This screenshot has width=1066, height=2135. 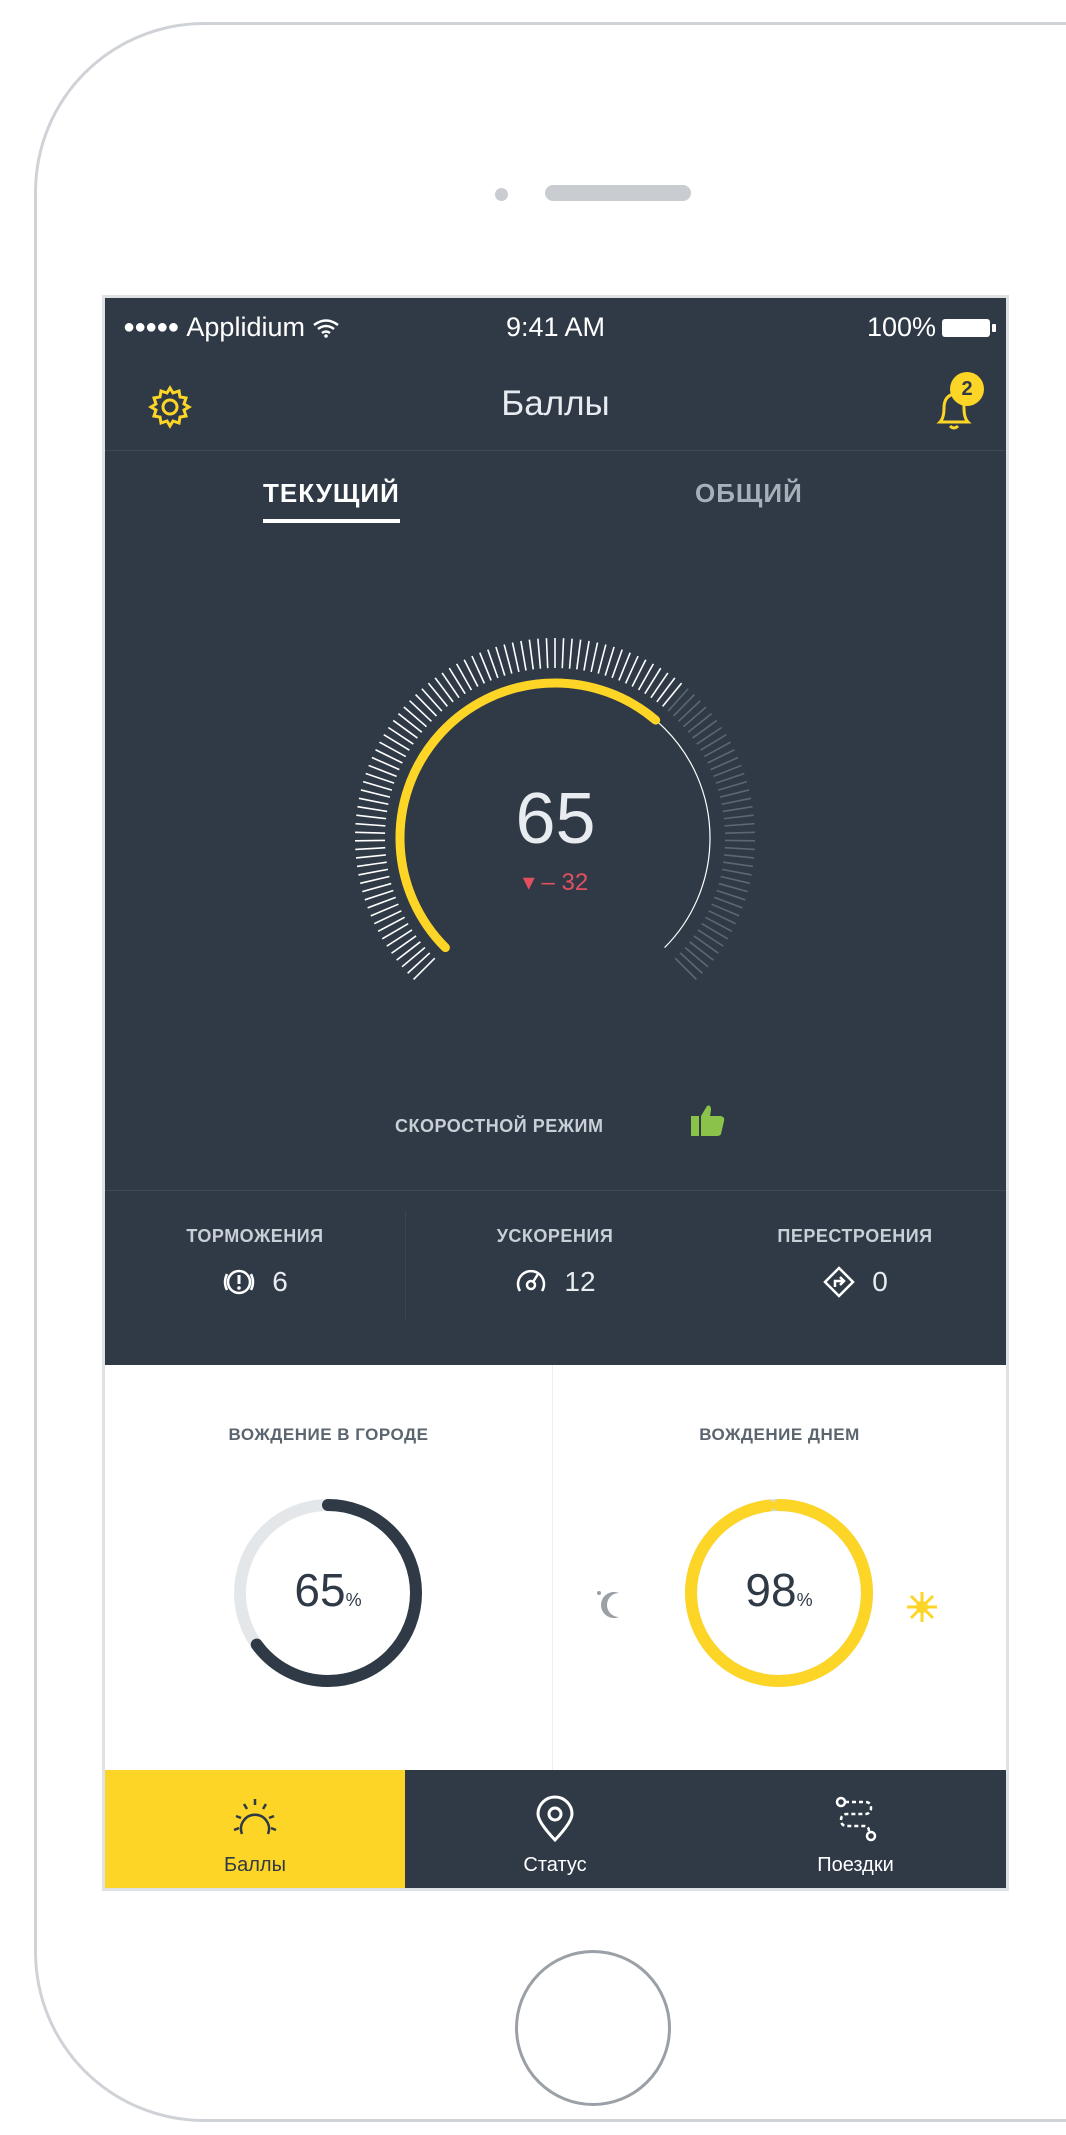 I want to click on stat-value: 12, so click(x=580, y=1281).